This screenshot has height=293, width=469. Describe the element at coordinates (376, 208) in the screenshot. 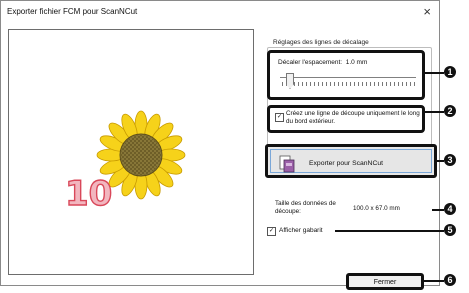

I see `cut-data-size-value: 100.0 x 67.0 mm` at that location.